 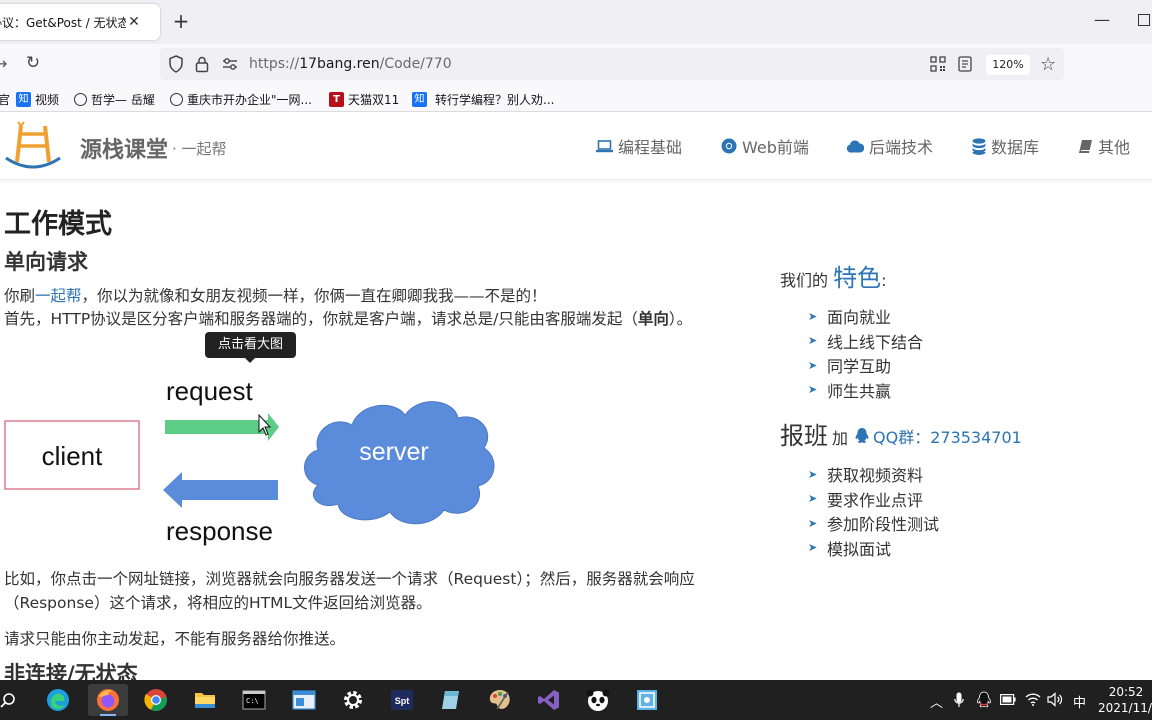 I want to click on window-app-icon, so click(x=304, y=700).